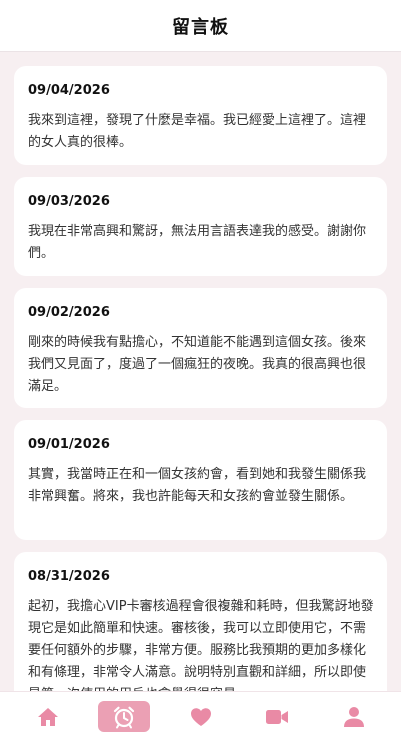 The height and width of the screenshot is (740, 401). I want to click on message-text: 我來到這裡，發現了什麼是幸福。我已經愛上這裡了。這裡的女人真的很棒。, so click(197, 131).